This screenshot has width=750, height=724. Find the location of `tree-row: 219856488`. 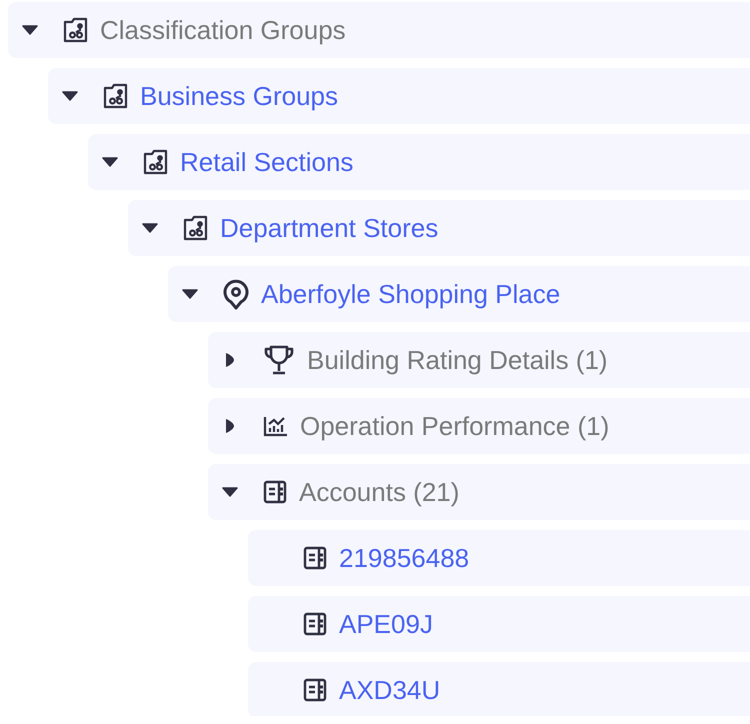

tree-row: 219856488 is located at coordinates (499, 558).